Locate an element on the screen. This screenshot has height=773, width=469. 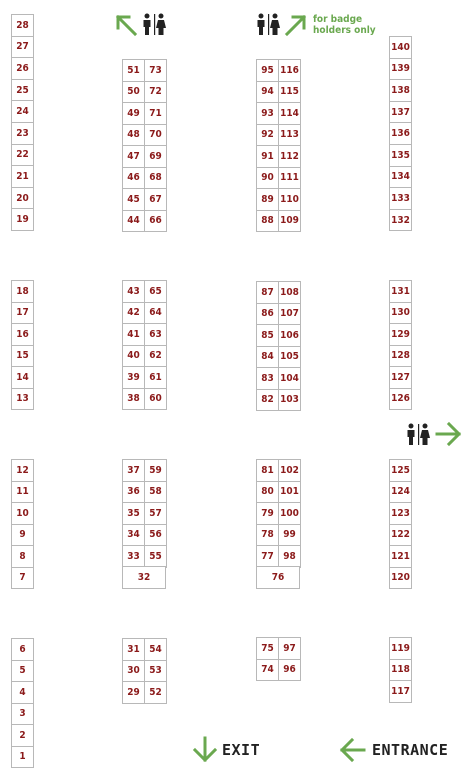
booth: 1 is located at coordinates (22, 756).